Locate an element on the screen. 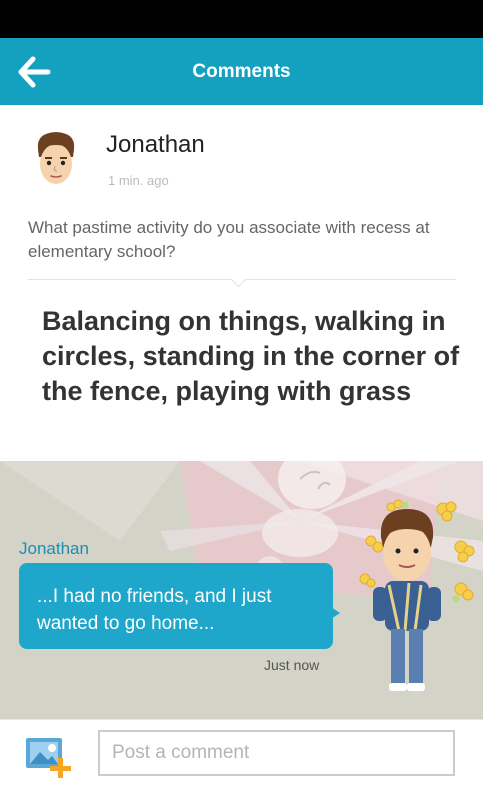  divider-notch is located at coordinates (238, 279).